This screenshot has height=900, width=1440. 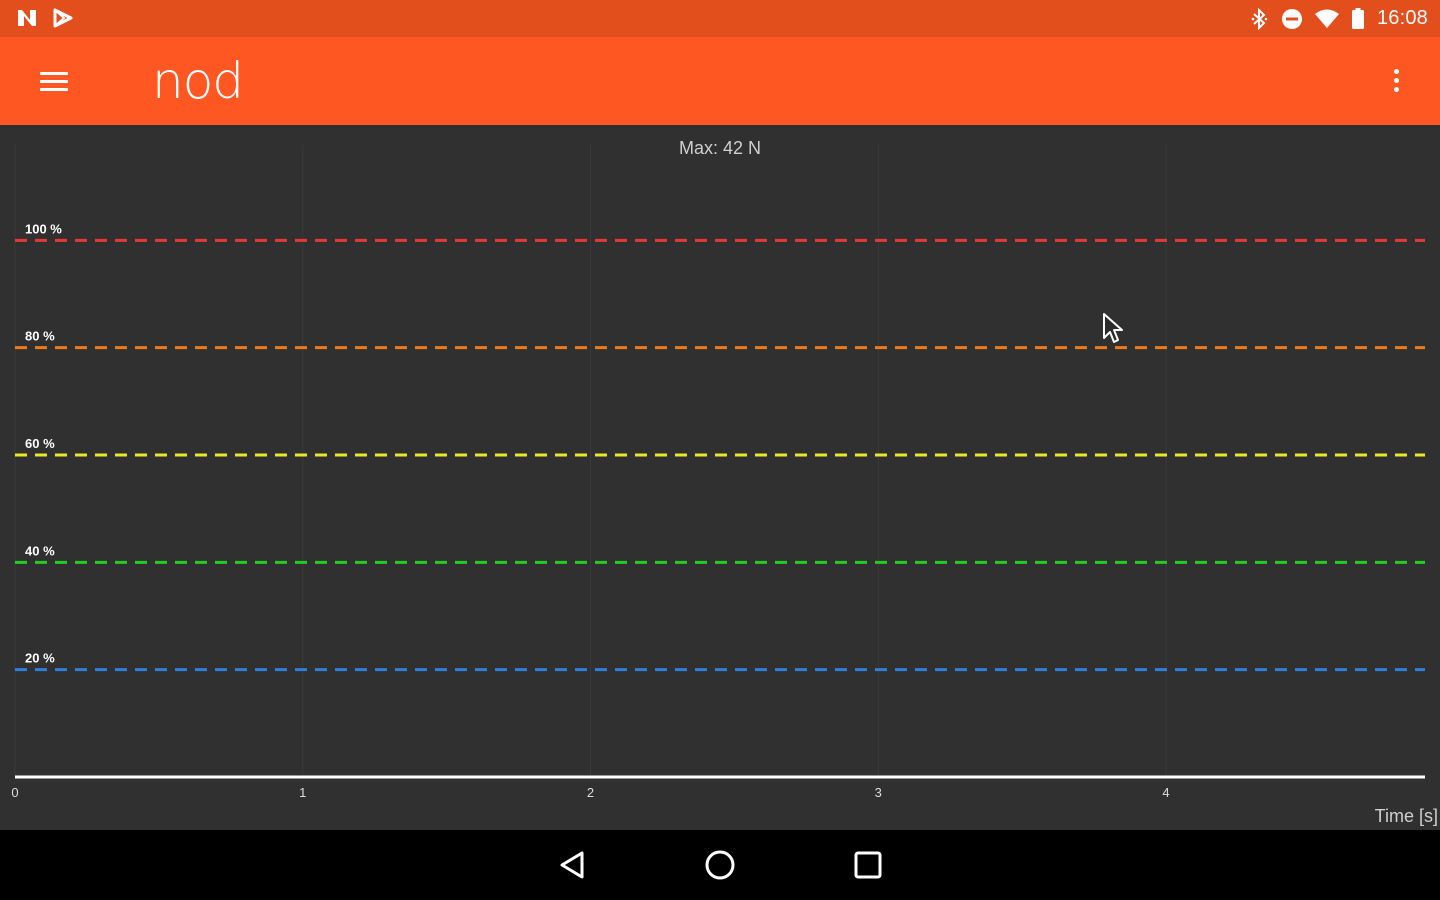 I want to click on mouse-cursor-icon, so click(x=1113, y=328).